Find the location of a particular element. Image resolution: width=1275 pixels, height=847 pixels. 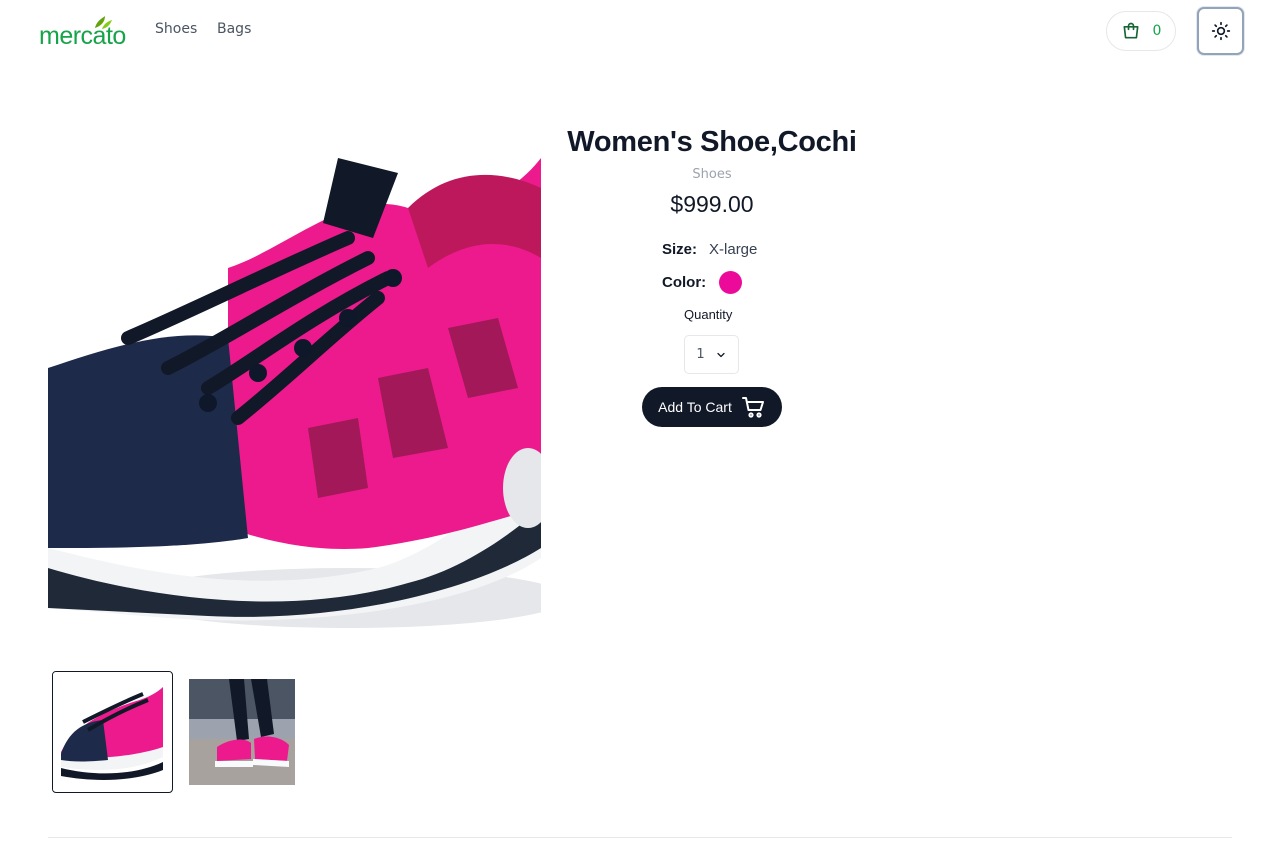

chevron-down-icon is located at coordinates (721, 354).